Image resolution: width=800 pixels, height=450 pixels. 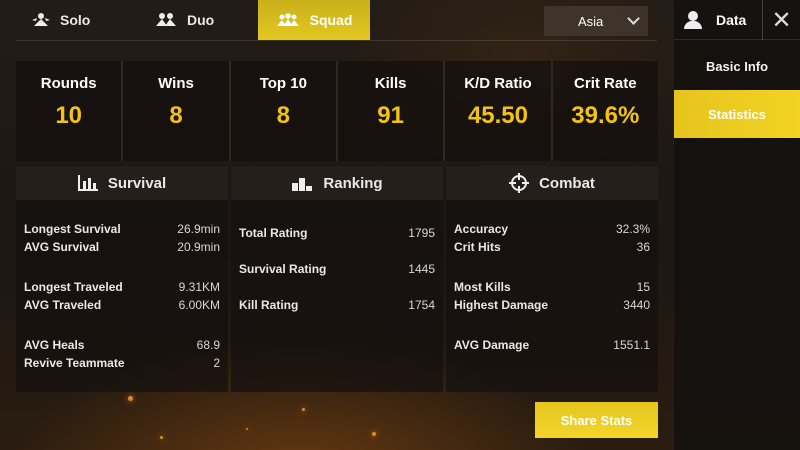 I want to click on stat-card-top10: Top 10 8, so click(x=284, y=111).